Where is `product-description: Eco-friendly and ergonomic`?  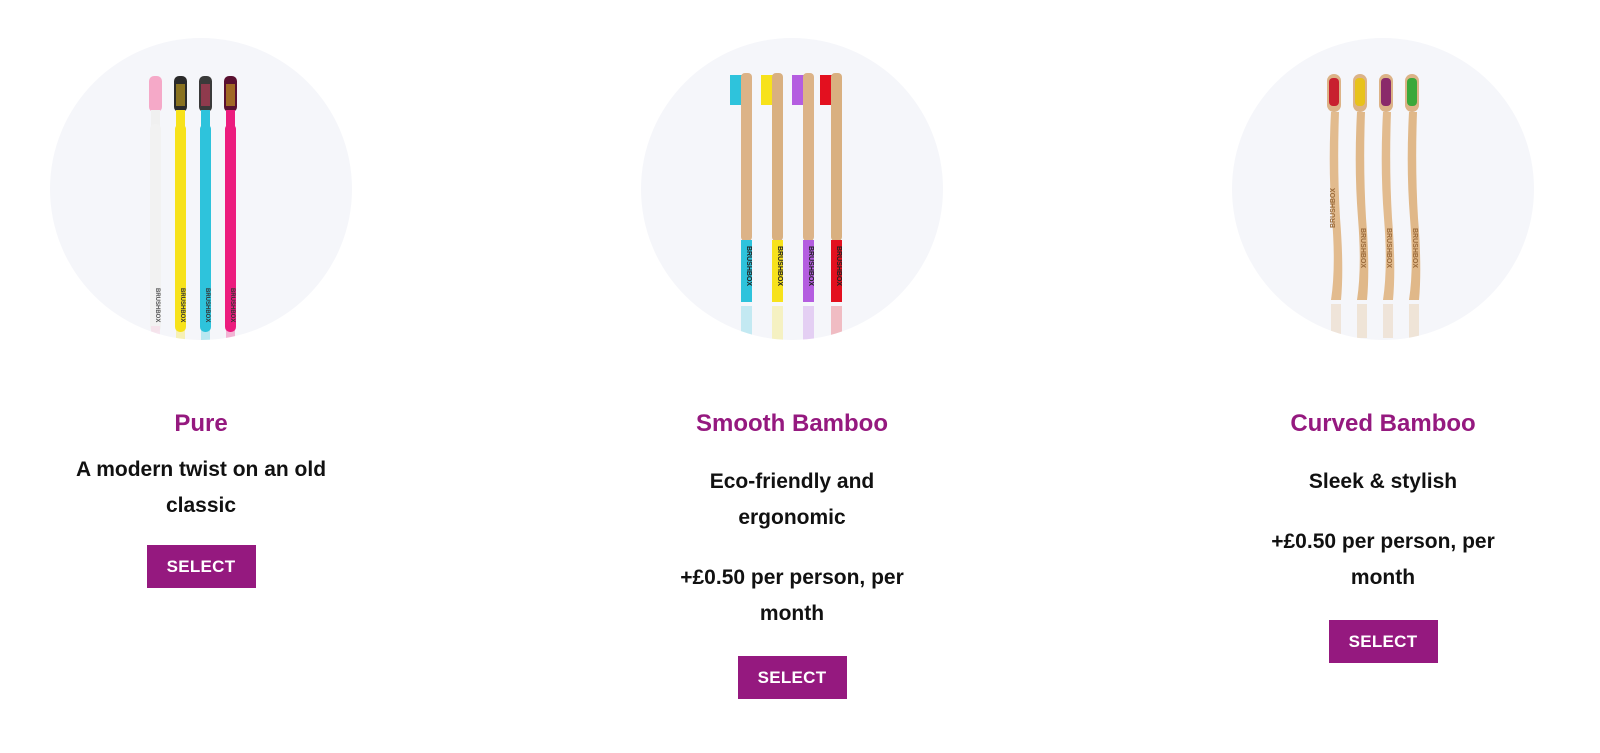 product-description: Eco-friendly and ergonomic is located at coordinates (792, 499).